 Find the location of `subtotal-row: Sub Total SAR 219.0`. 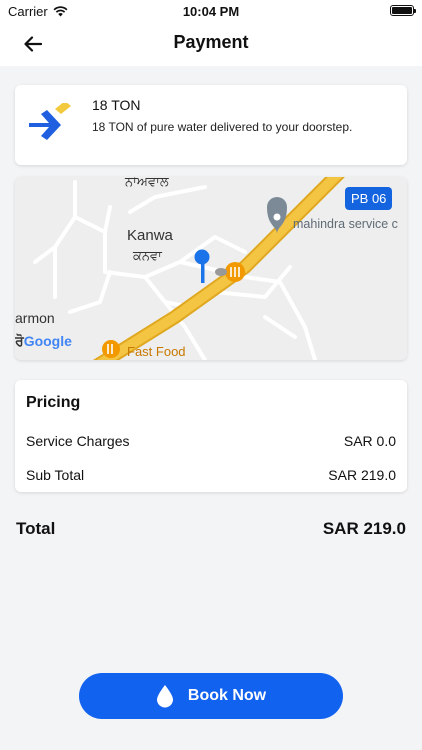

subtotal-row: Sub Total SAR 219.0 is located at coordinates (211, 475).